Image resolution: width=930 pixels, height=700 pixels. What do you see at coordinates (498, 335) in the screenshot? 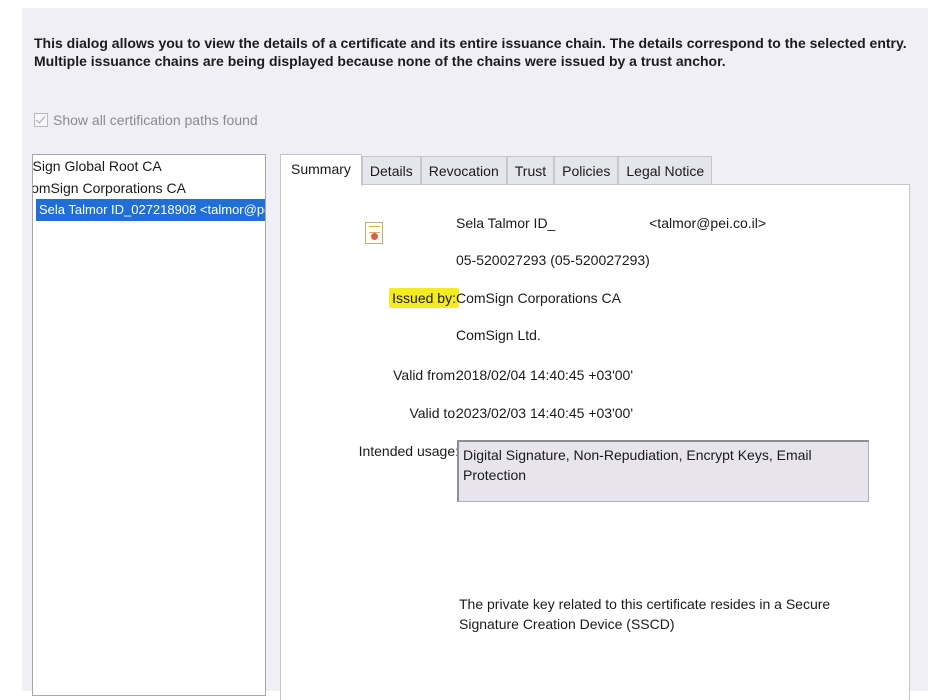
I see `issuer-org: ComSign Ltd.` at bounding box center [498, 335].